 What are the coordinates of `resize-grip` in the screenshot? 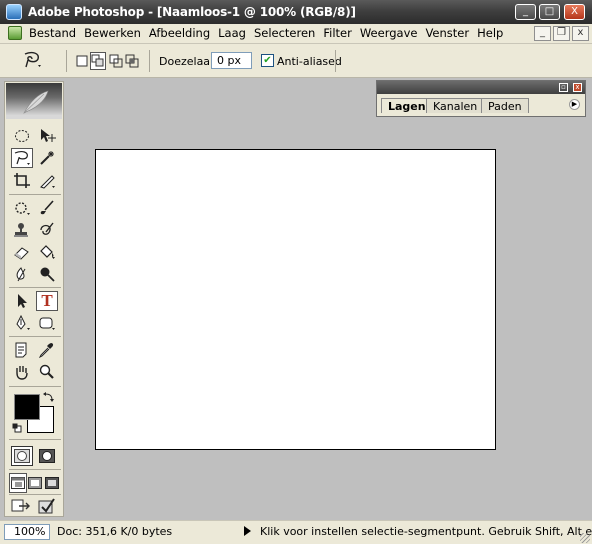 It's located at (585, 538).